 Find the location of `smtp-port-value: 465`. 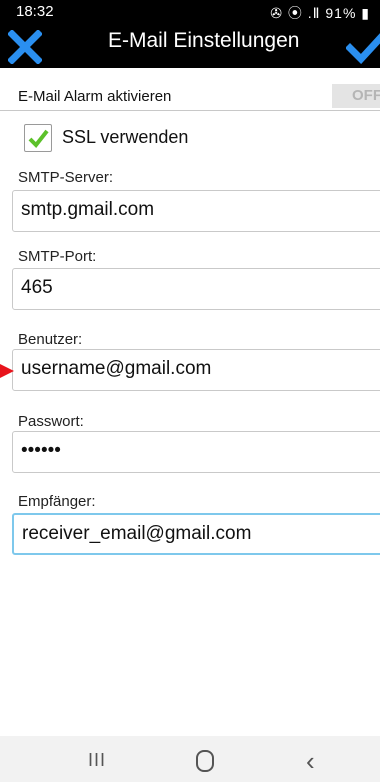

smtp-port-value: 465 is located at coordinates (37, 287).